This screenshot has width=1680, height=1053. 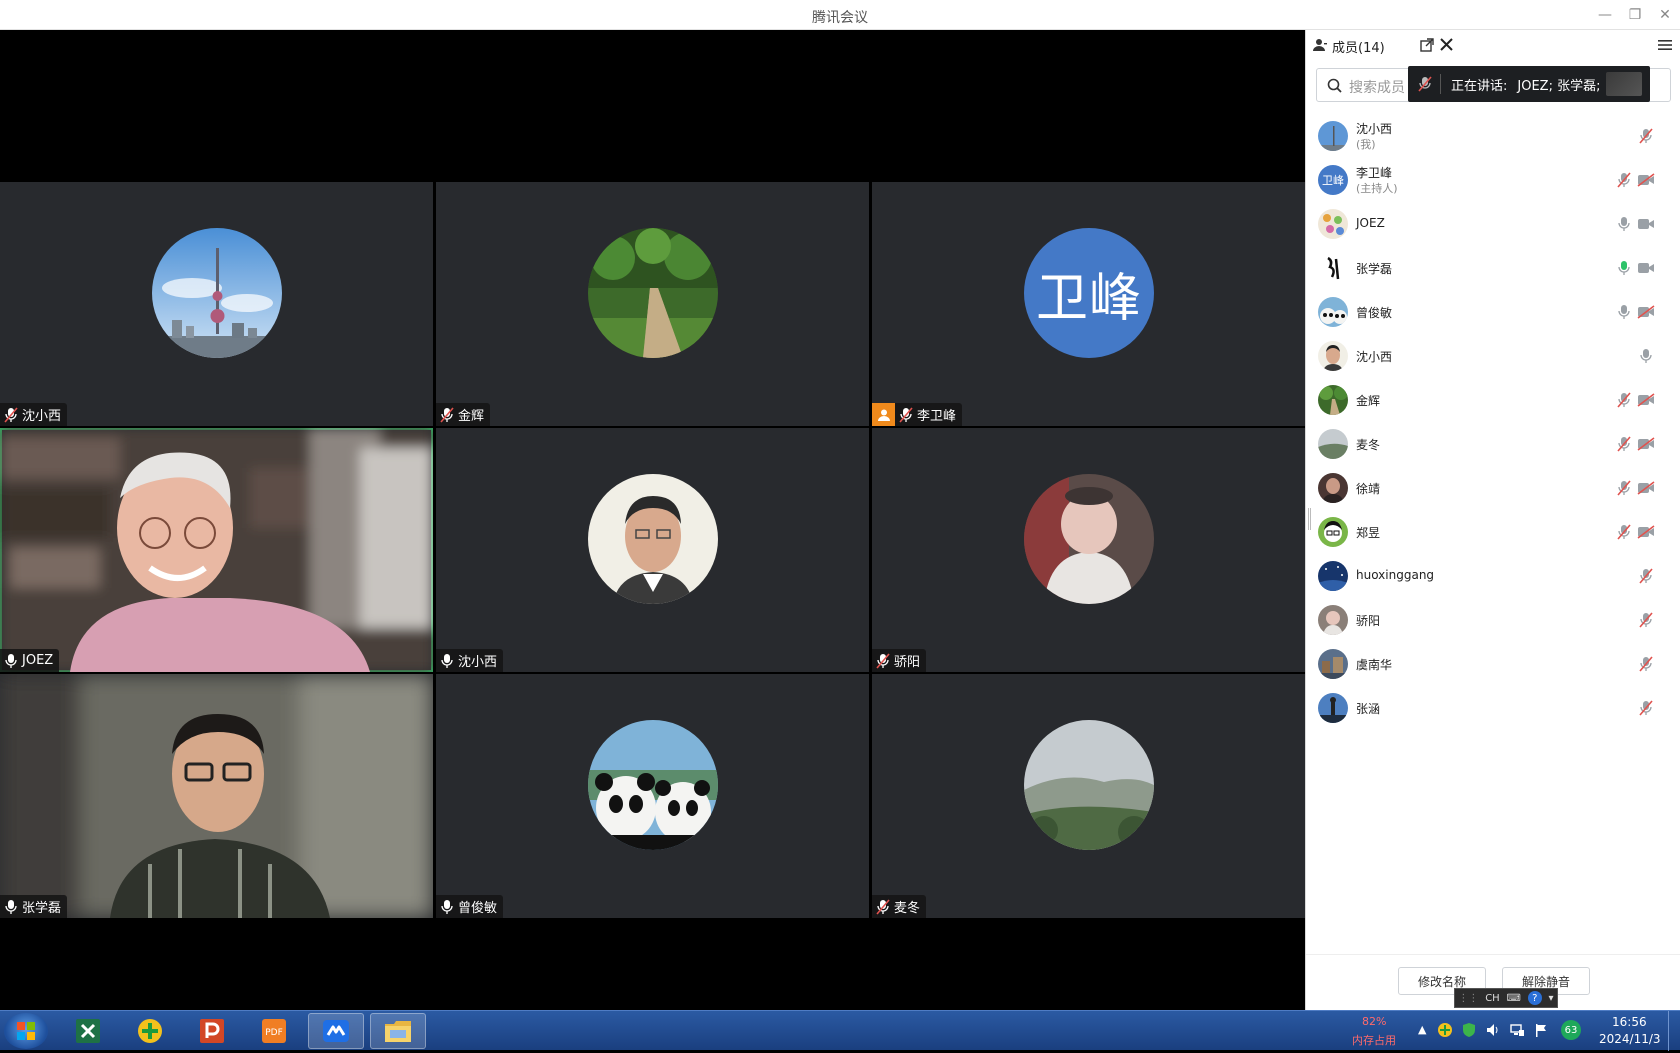 What do you see at coordinates (42, 908) in the screenshot?
I see `participant-name: 张学磊` at bounding box center [42, 908].